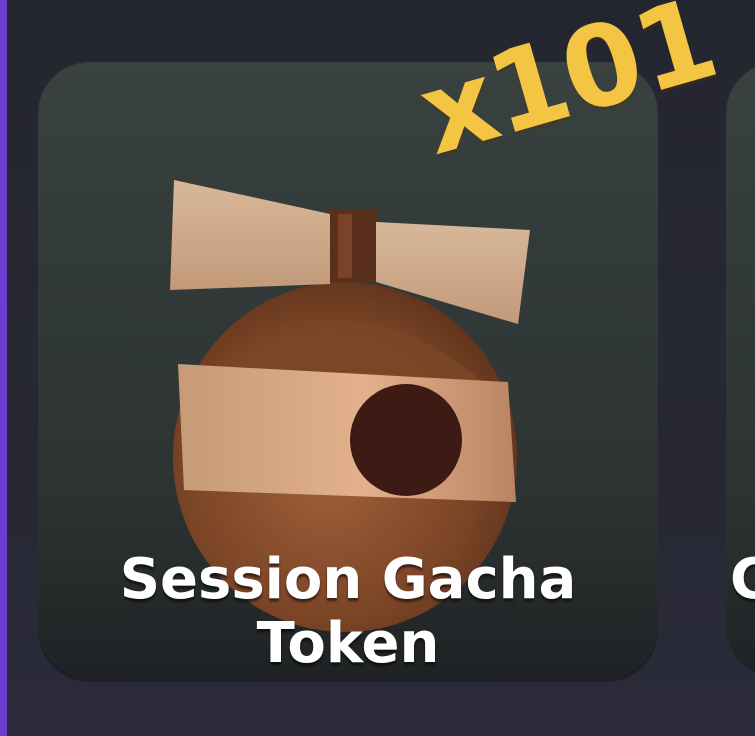 This screenshot has height=736, width=755. I want to click on item-name: Session Gacha Token, so click(348, 612).